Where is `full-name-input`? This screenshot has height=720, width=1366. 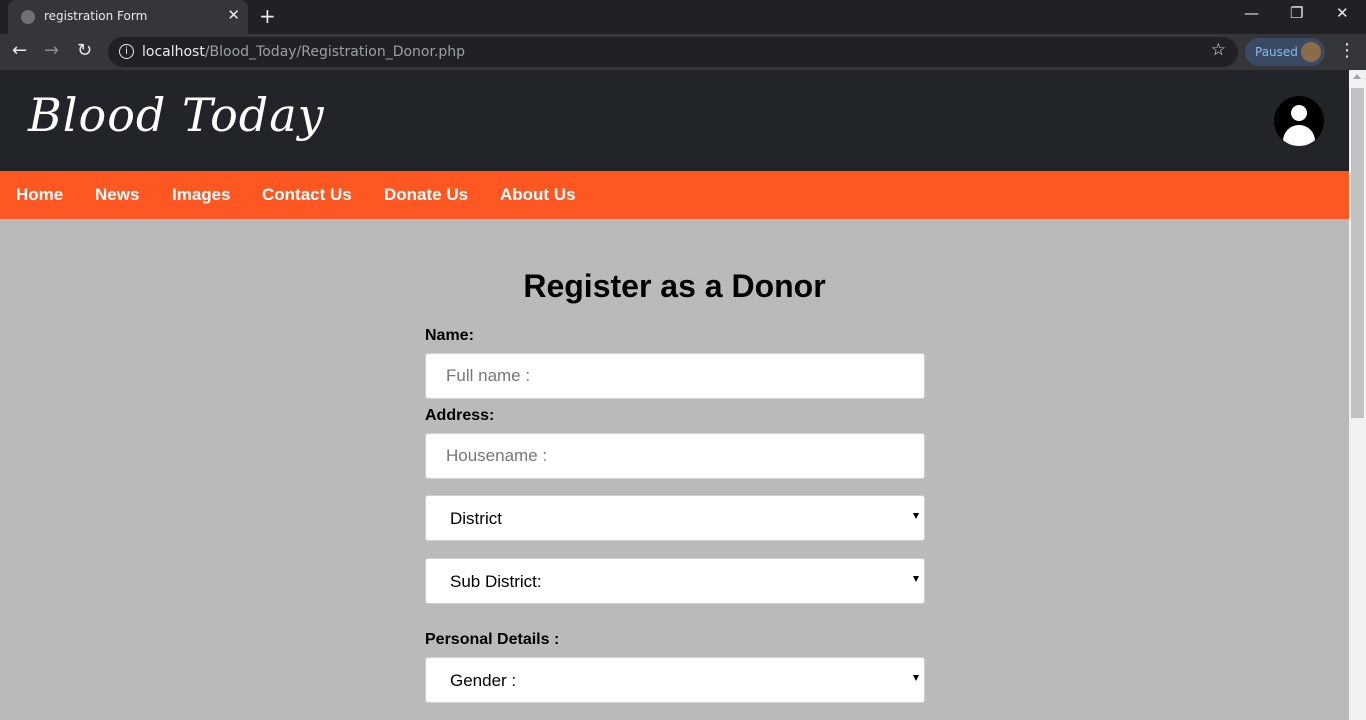 full-name-input is located at coordinates (675, 376).